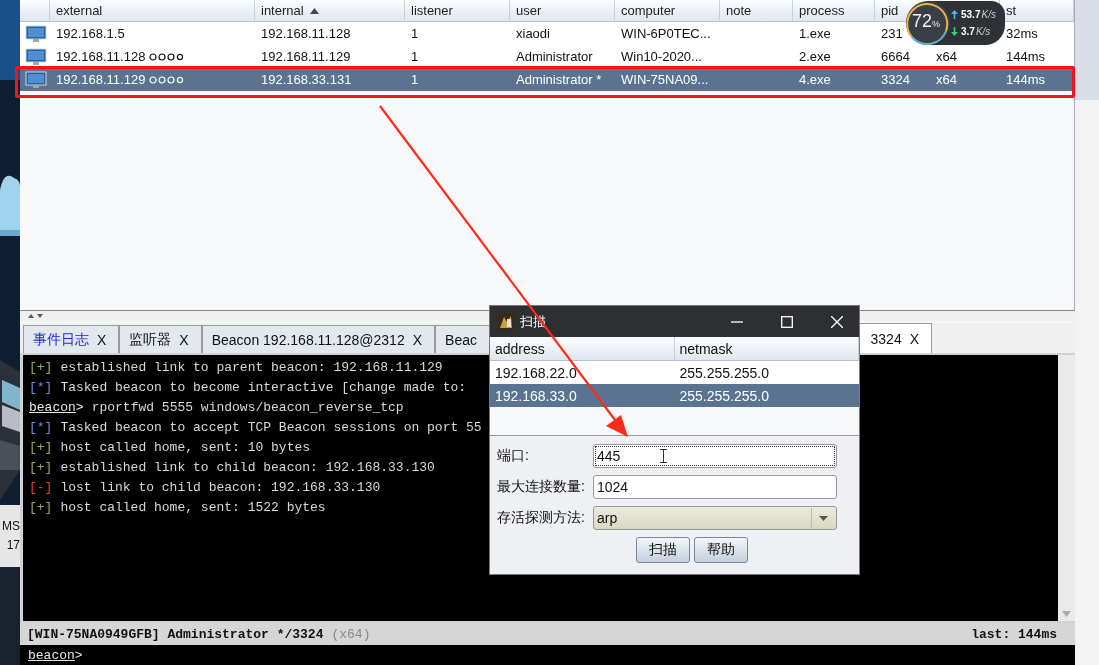  I want to click on column-header: internal, so click(282, 10).